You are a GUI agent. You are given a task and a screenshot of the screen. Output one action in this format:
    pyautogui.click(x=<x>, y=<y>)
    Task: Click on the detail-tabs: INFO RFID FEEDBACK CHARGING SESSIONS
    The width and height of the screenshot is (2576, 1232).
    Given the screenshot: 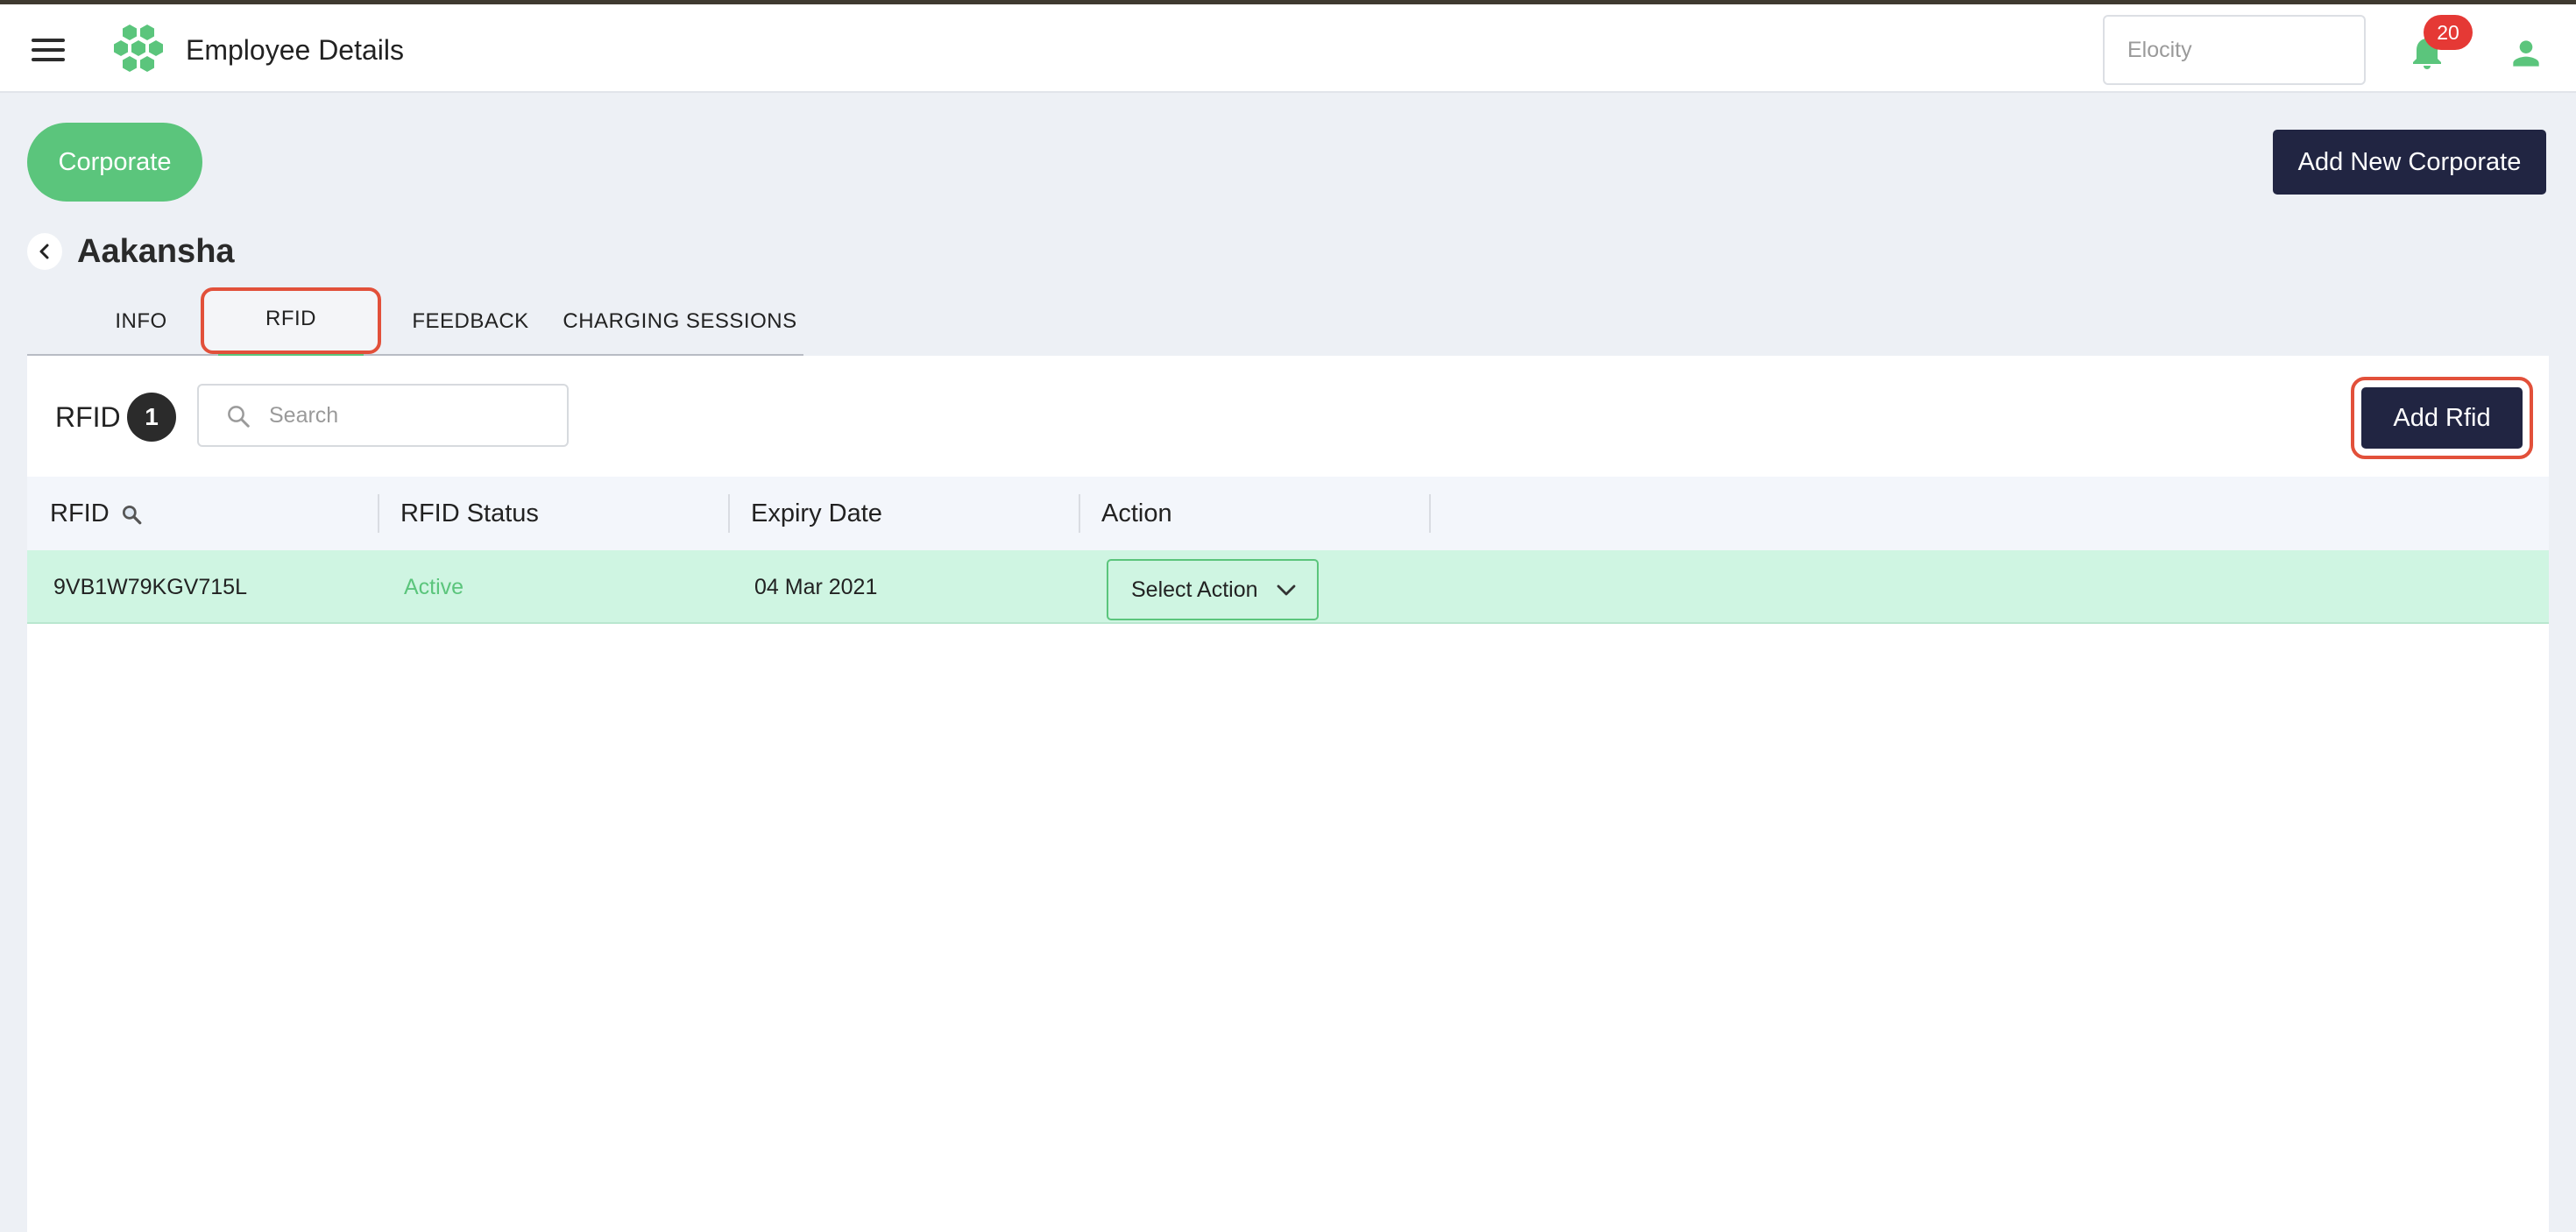 What is the action you would take?
    pyautogui.click(x=415, y=322)
    